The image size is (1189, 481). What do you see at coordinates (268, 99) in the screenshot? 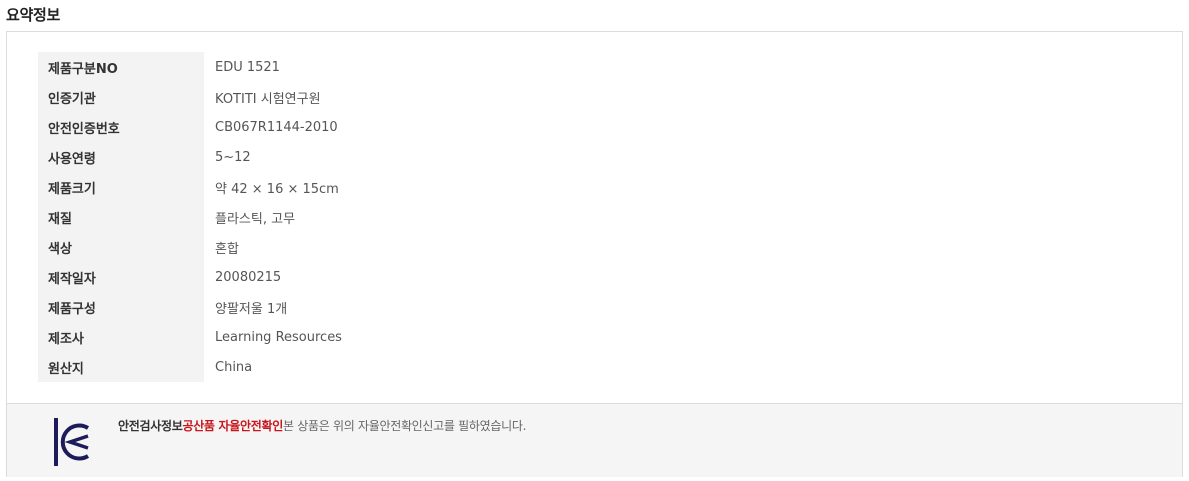
I see `row-value: KOTITI 시험연구원` at bounding box center [268, 99].